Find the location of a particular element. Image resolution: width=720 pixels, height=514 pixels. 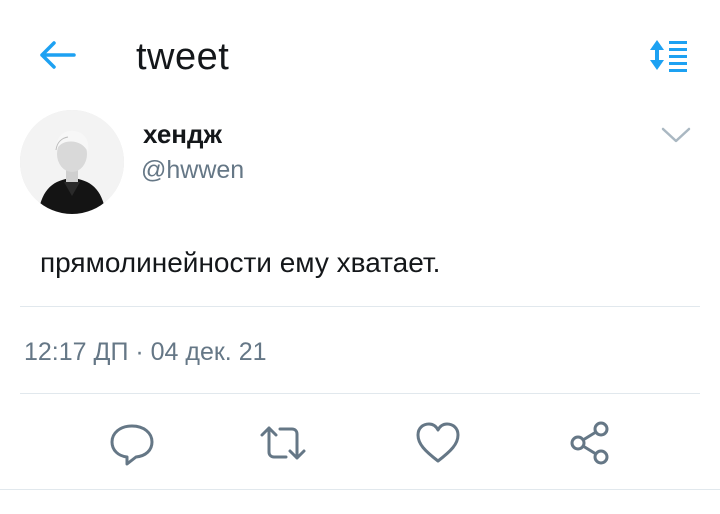

retweet-icon is located at coordinates (283, 443).